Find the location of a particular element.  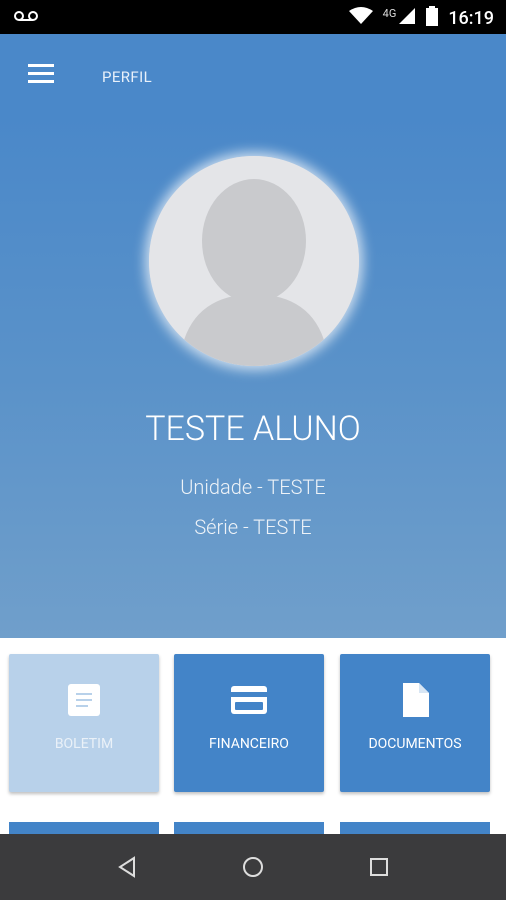

person-silhouette-icon is located at coordinates (254, 261).